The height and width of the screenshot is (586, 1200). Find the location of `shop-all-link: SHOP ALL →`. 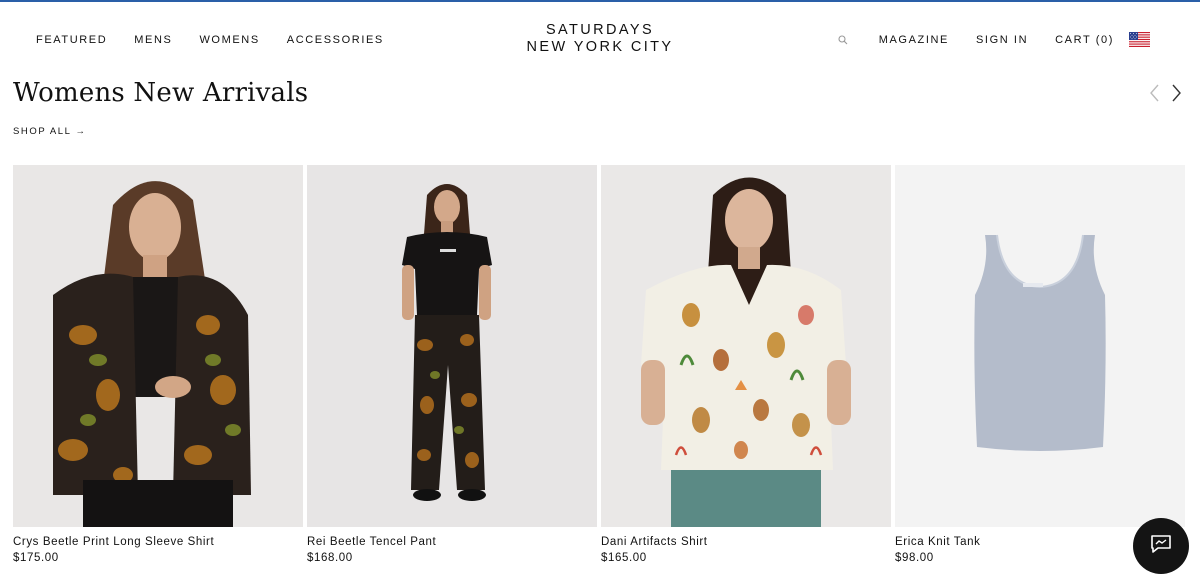

shop-all-link: SHOP ALL → is located at coordinates (50, 131).